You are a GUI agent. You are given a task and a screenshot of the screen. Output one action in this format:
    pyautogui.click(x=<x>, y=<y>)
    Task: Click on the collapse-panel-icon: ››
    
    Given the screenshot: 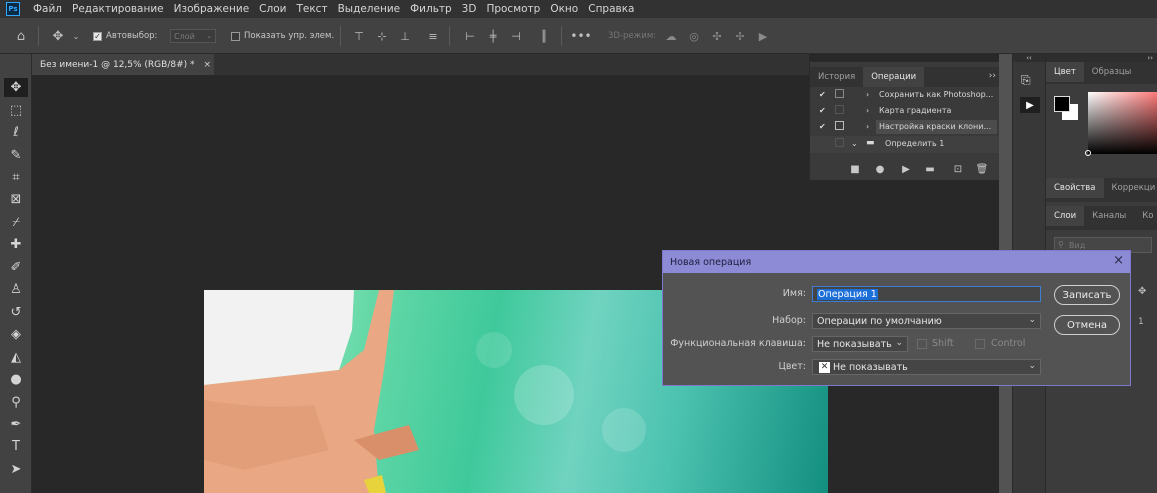 What is the action you would take?
    pyautogui.click(x=992, y=76)
    